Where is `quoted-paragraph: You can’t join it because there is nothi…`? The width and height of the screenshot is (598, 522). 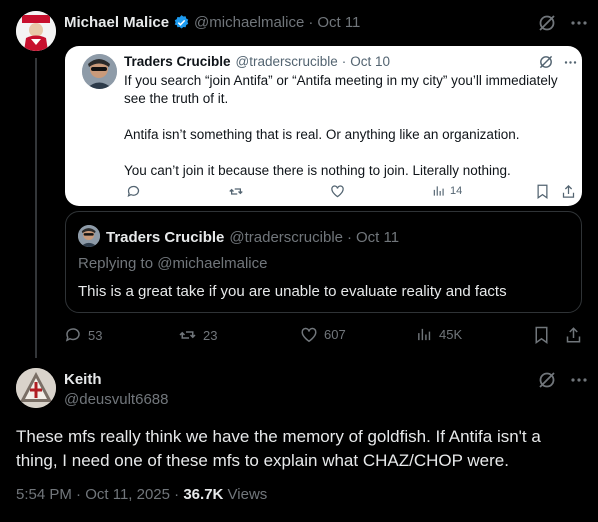
quoted-paragraph: You can’t join it because there is nothi… is located at coordinates (317, 170).